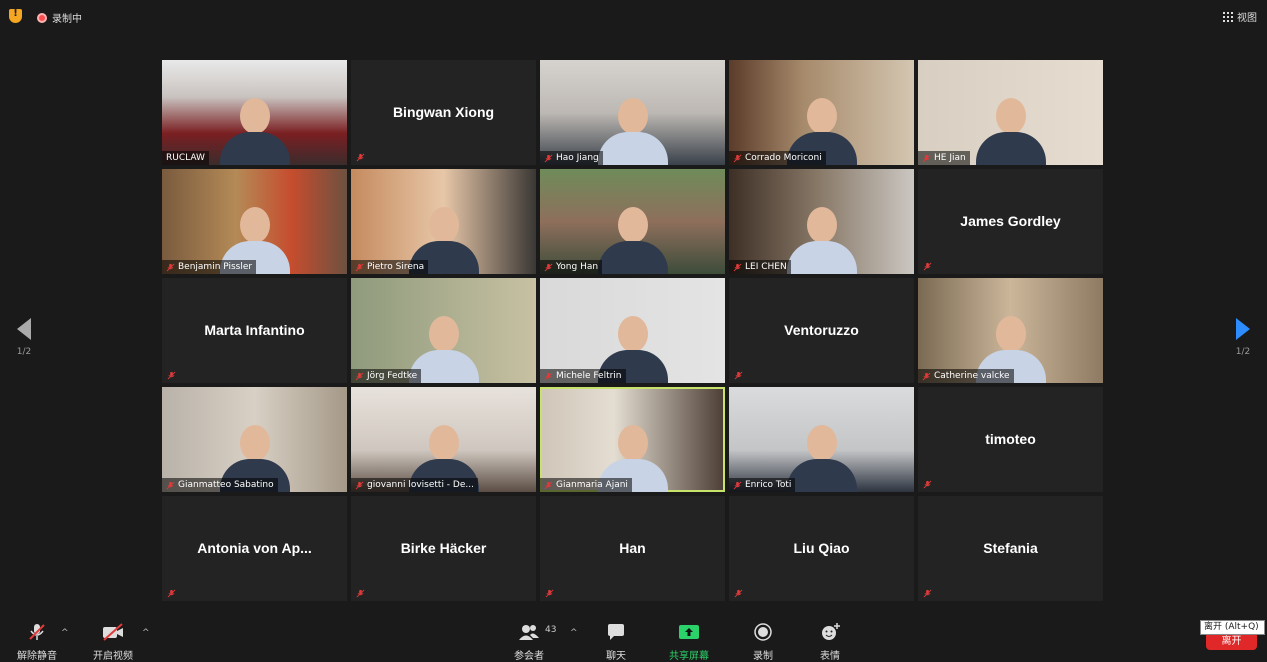  What do you see at coordinates (226, 485) in the screenshot?
I see `participant-name: Gianmatteo Sabatino` at bounding box center [226, 485].